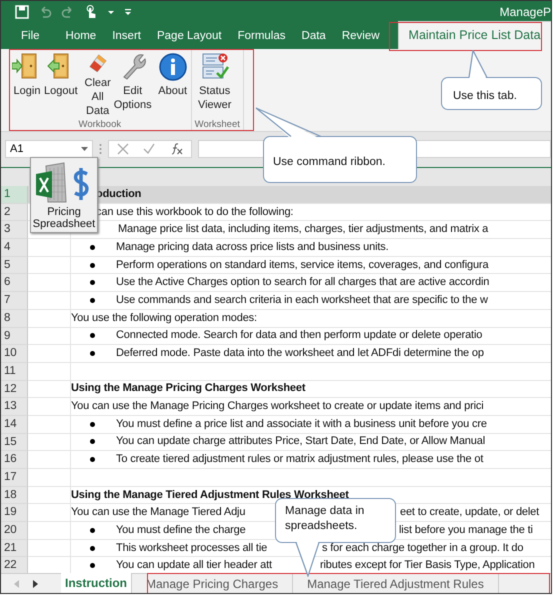 Image resolution: width=554 pixels, height=595 pixels. Describe the element at coordinates (470, 512) in the screenshot. I see `cell-text: eet to create, update, or delet` at that location.